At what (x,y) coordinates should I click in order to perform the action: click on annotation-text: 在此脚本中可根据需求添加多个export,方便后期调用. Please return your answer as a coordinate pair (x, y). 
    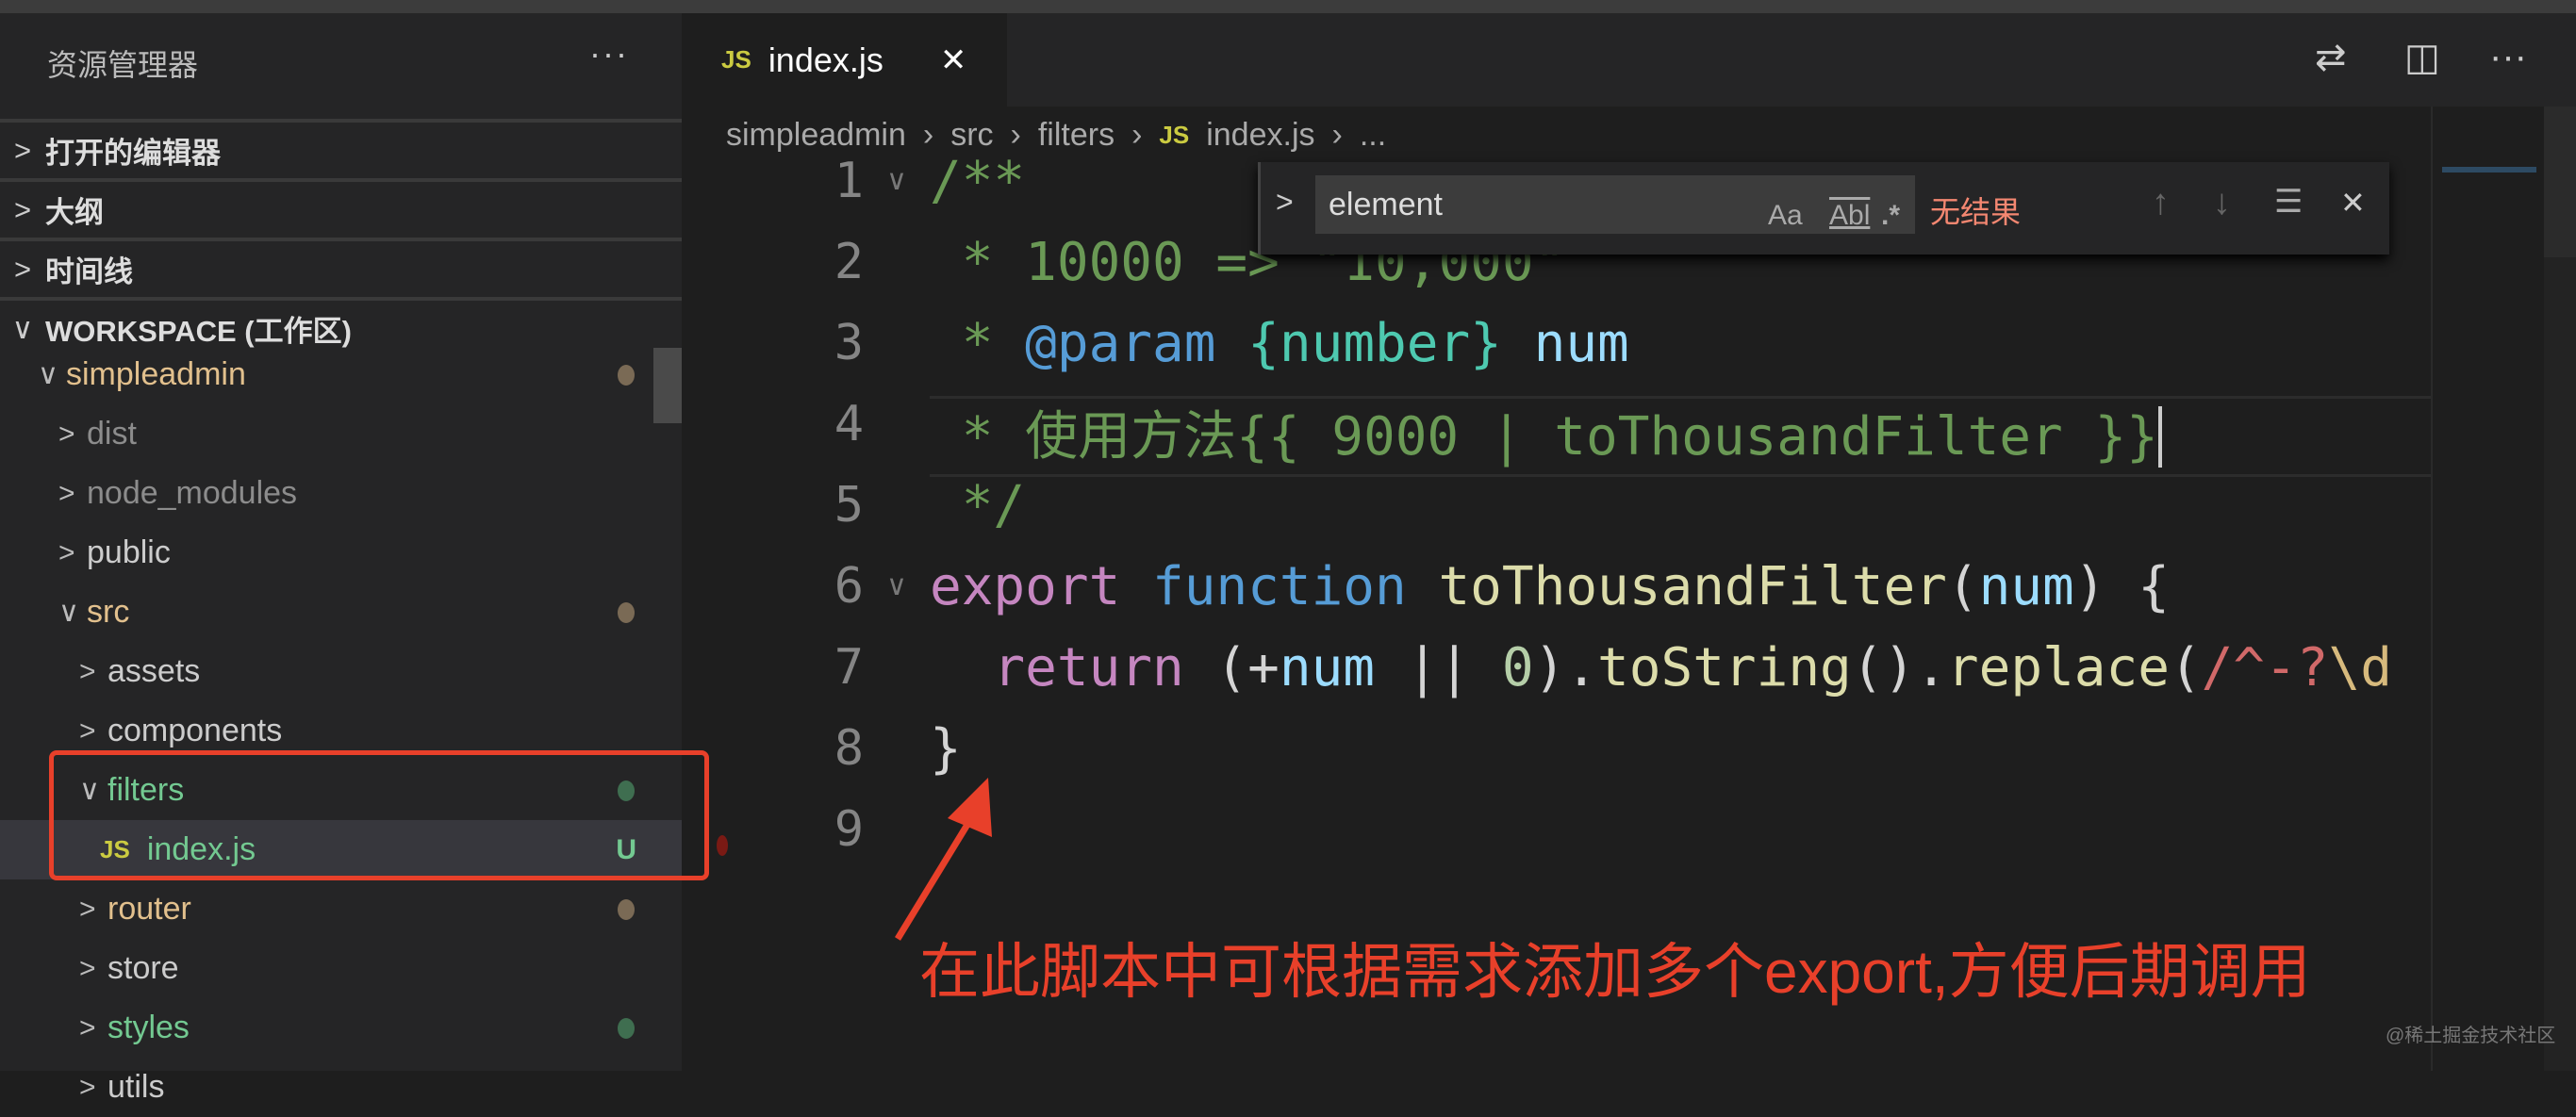
    Looking at the image, I should click on (1615, 972).